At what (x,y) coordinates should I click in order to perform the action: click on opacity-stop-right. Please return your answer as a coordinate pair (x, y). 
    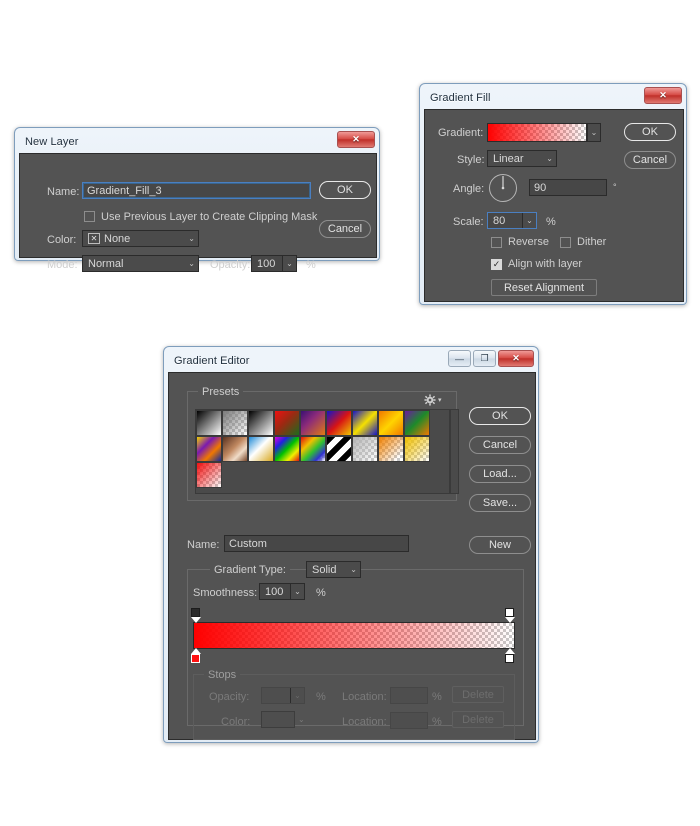
    Looking at the image, I should click on (509, 615).